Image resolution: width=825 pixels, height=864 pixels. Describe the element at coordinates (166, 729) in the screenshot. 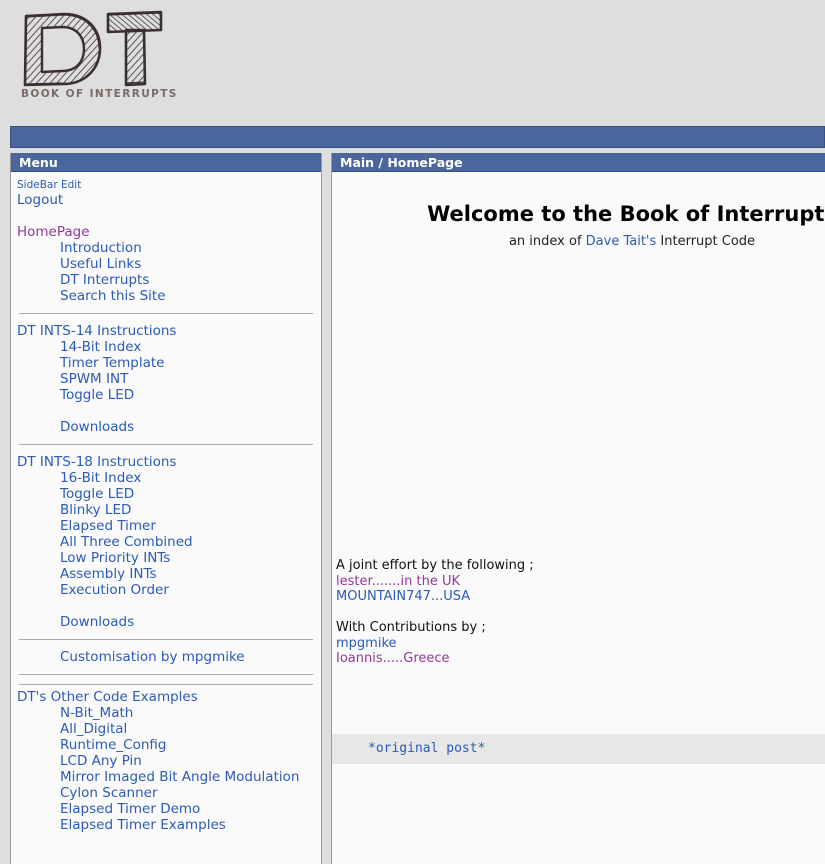

I see `sidebar-item-all-digital: All_Digital` at that location.